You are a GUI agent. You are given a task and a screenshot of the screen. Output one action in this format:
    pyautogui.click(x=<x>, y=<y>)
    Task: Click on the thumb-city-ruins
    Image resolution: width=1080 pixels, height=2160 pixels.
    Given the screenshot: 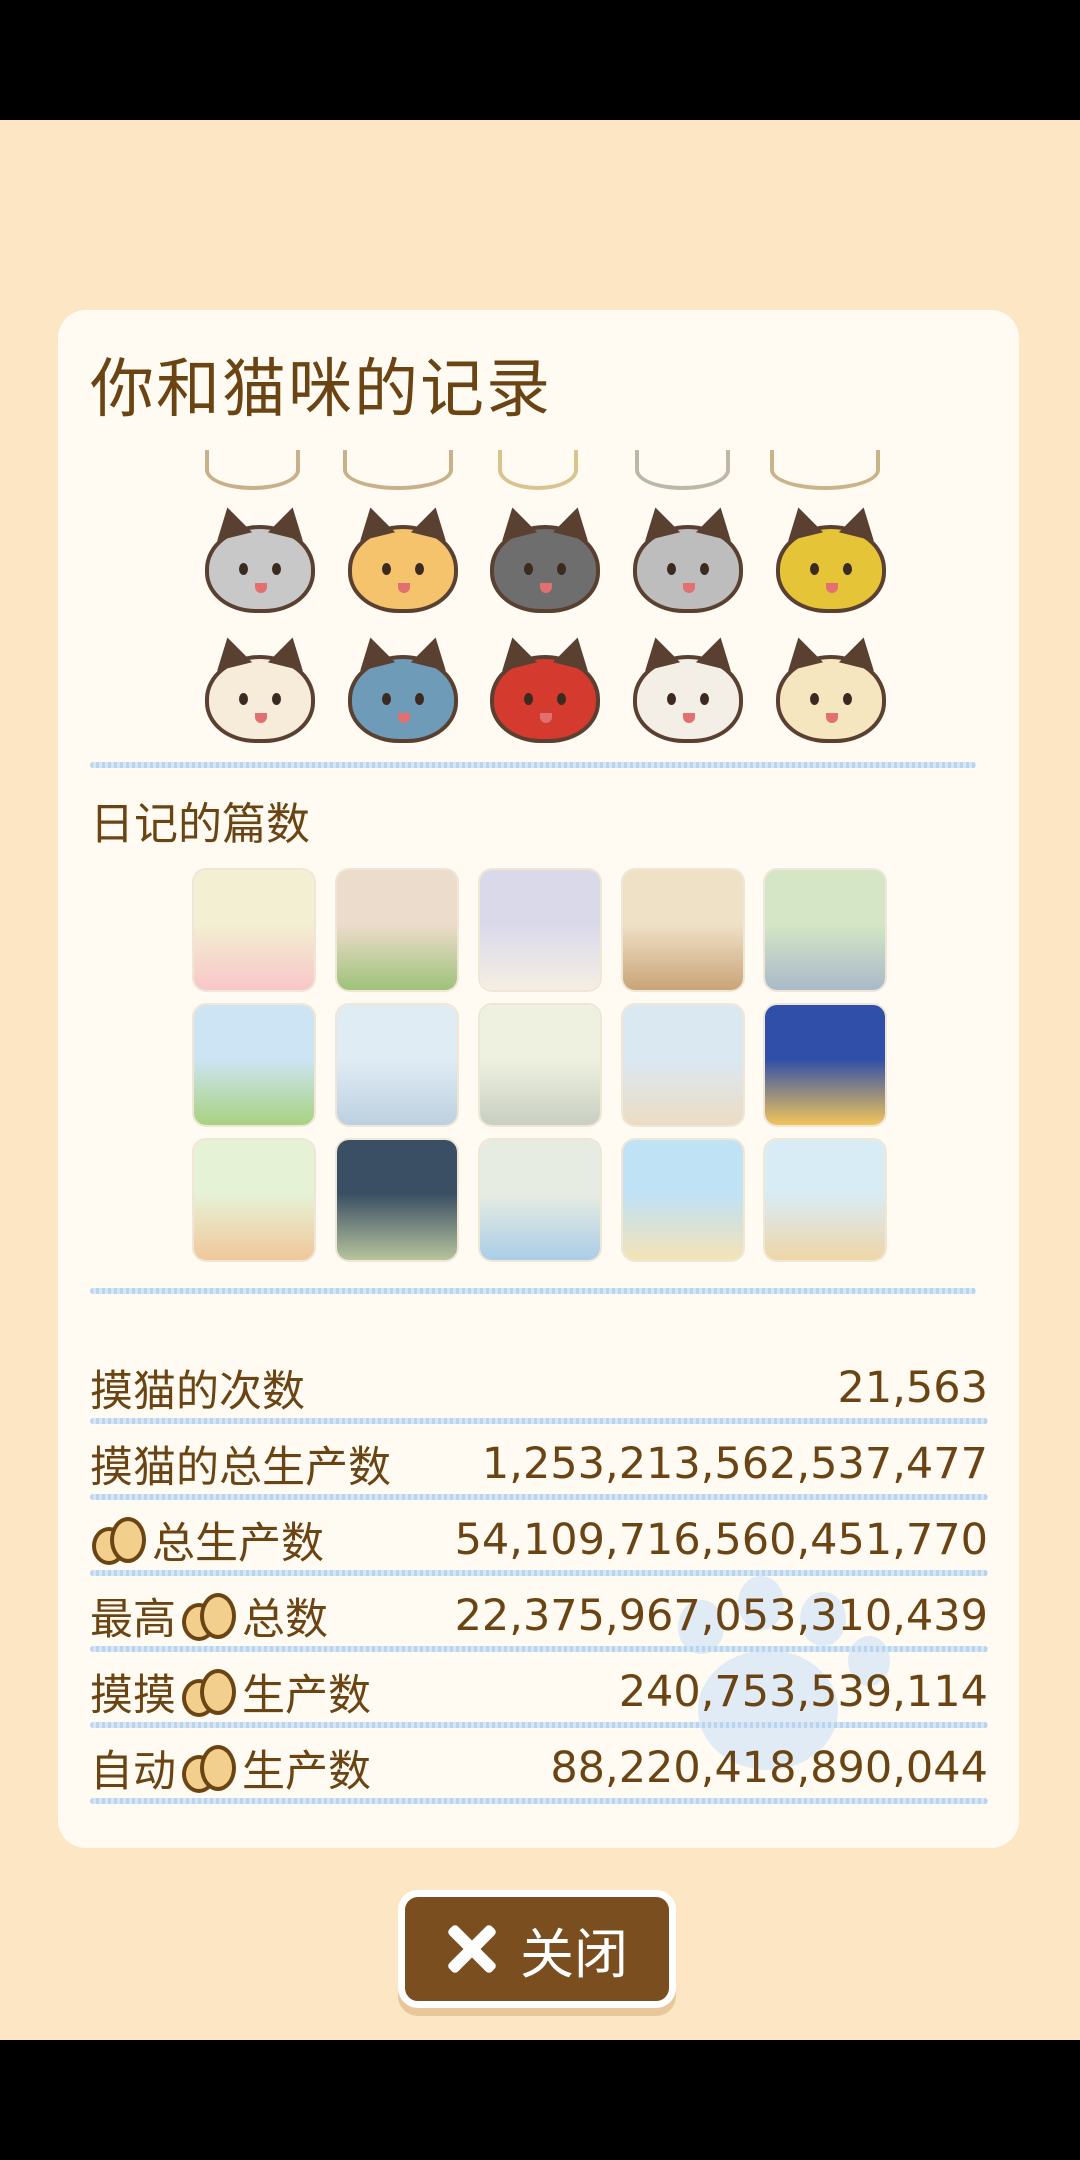 What is the action you would take?
    pyautogui.click(x=397, y=1065)
    